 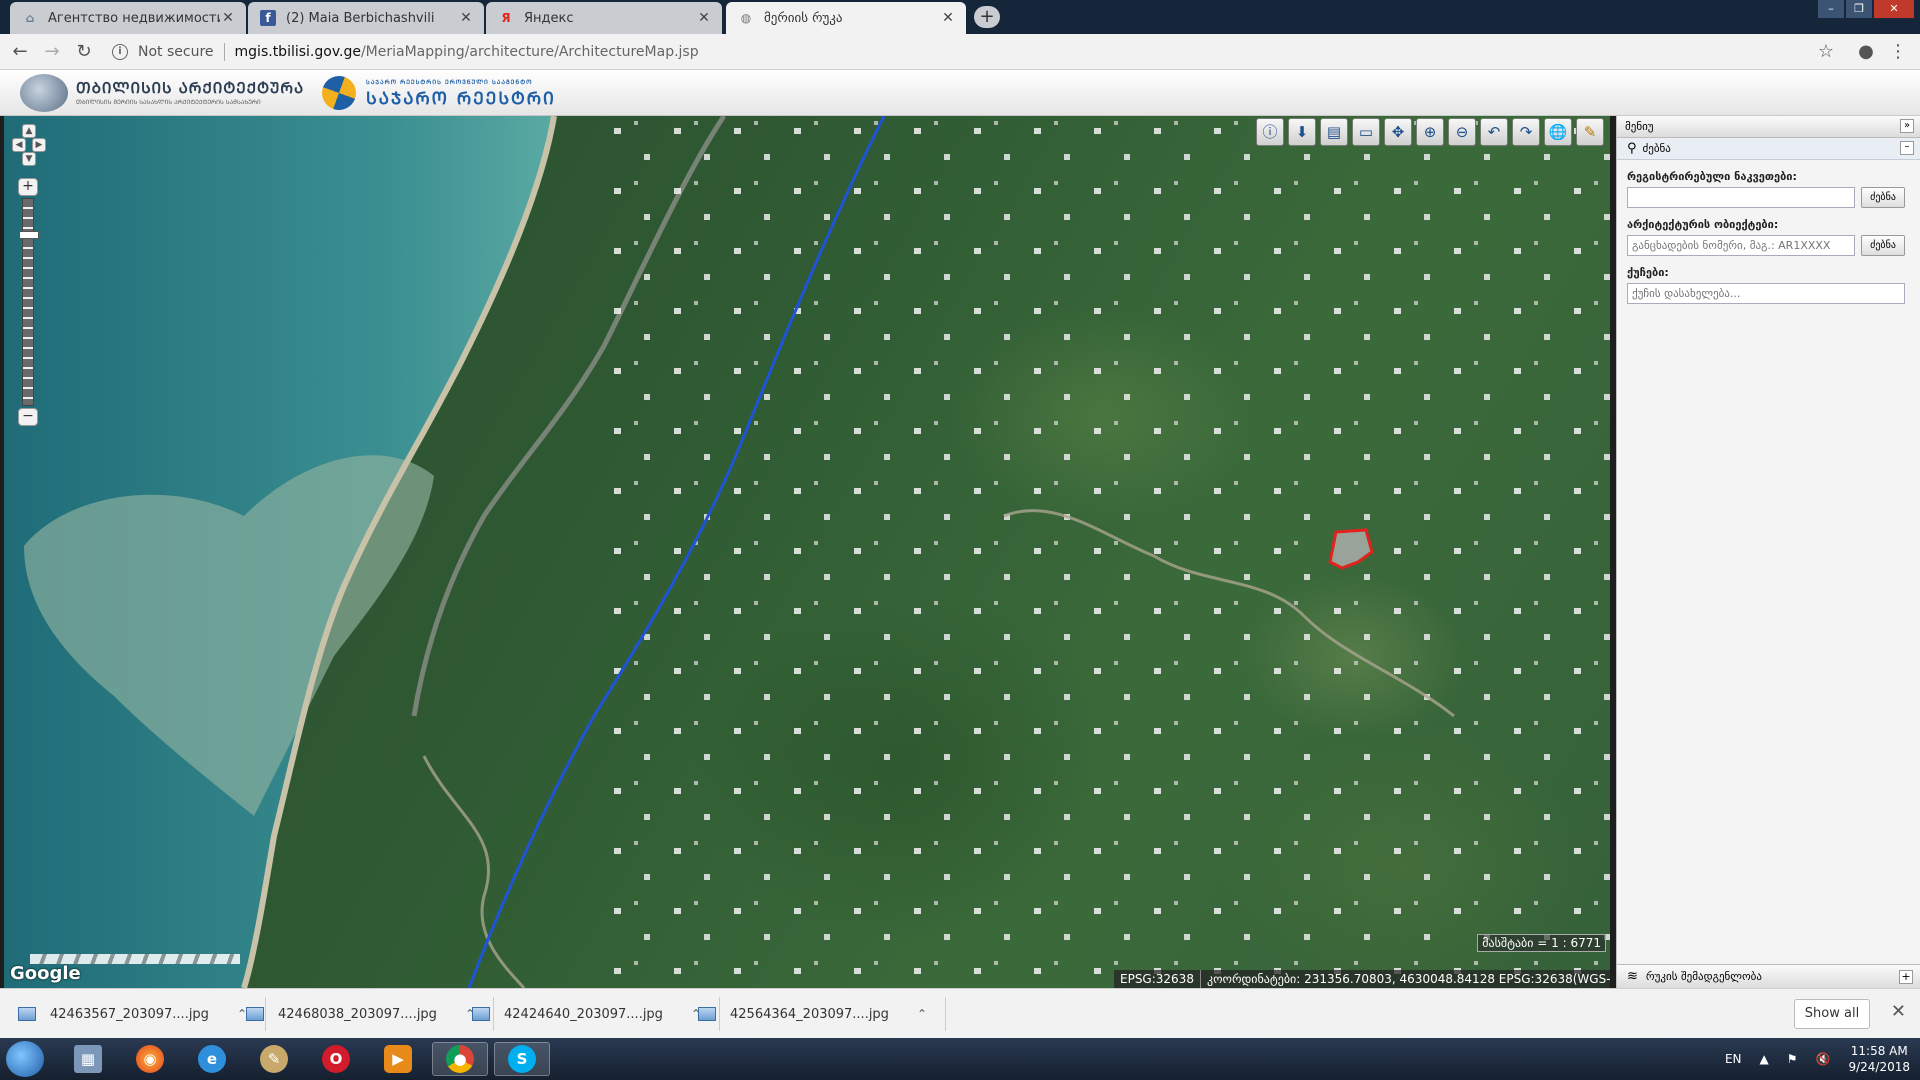 I want to click on chevron-up-icon: ⌃, so click(x=922, y=1014).